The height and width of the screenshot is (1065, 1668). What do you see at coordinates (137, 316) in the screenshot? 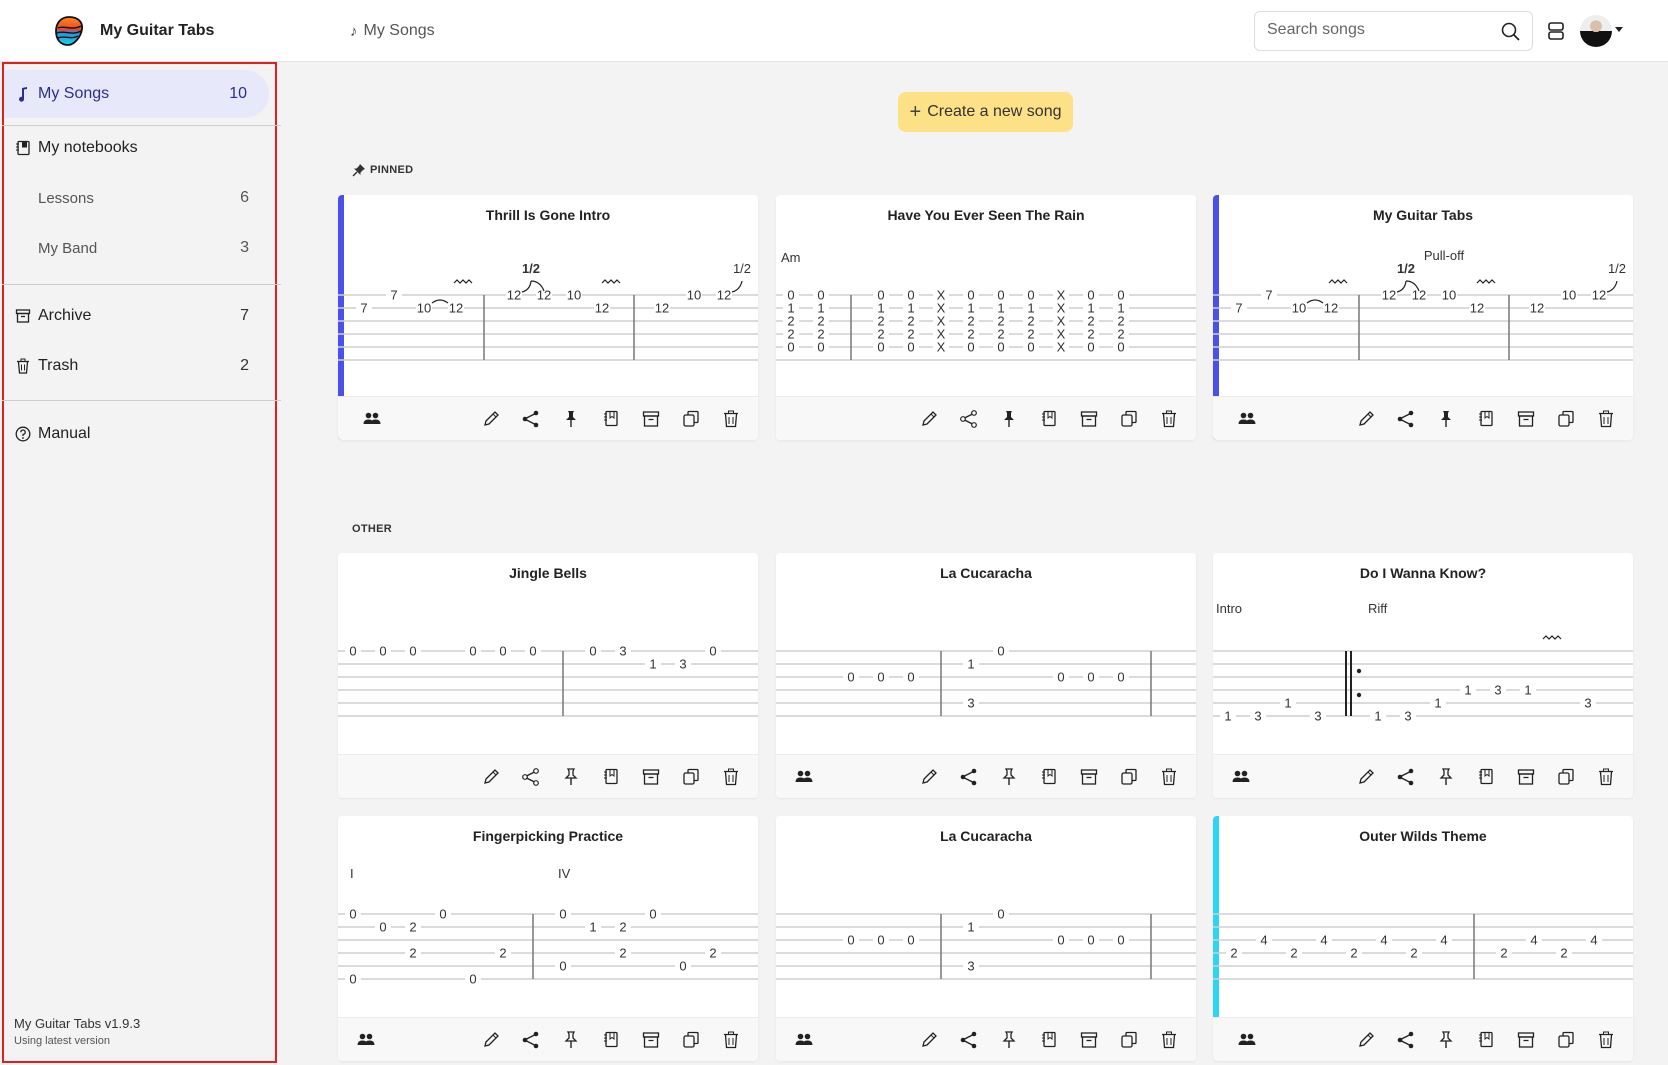
I see `sidebar-item-archive: Archive 7` at bounding box center [137, 316].